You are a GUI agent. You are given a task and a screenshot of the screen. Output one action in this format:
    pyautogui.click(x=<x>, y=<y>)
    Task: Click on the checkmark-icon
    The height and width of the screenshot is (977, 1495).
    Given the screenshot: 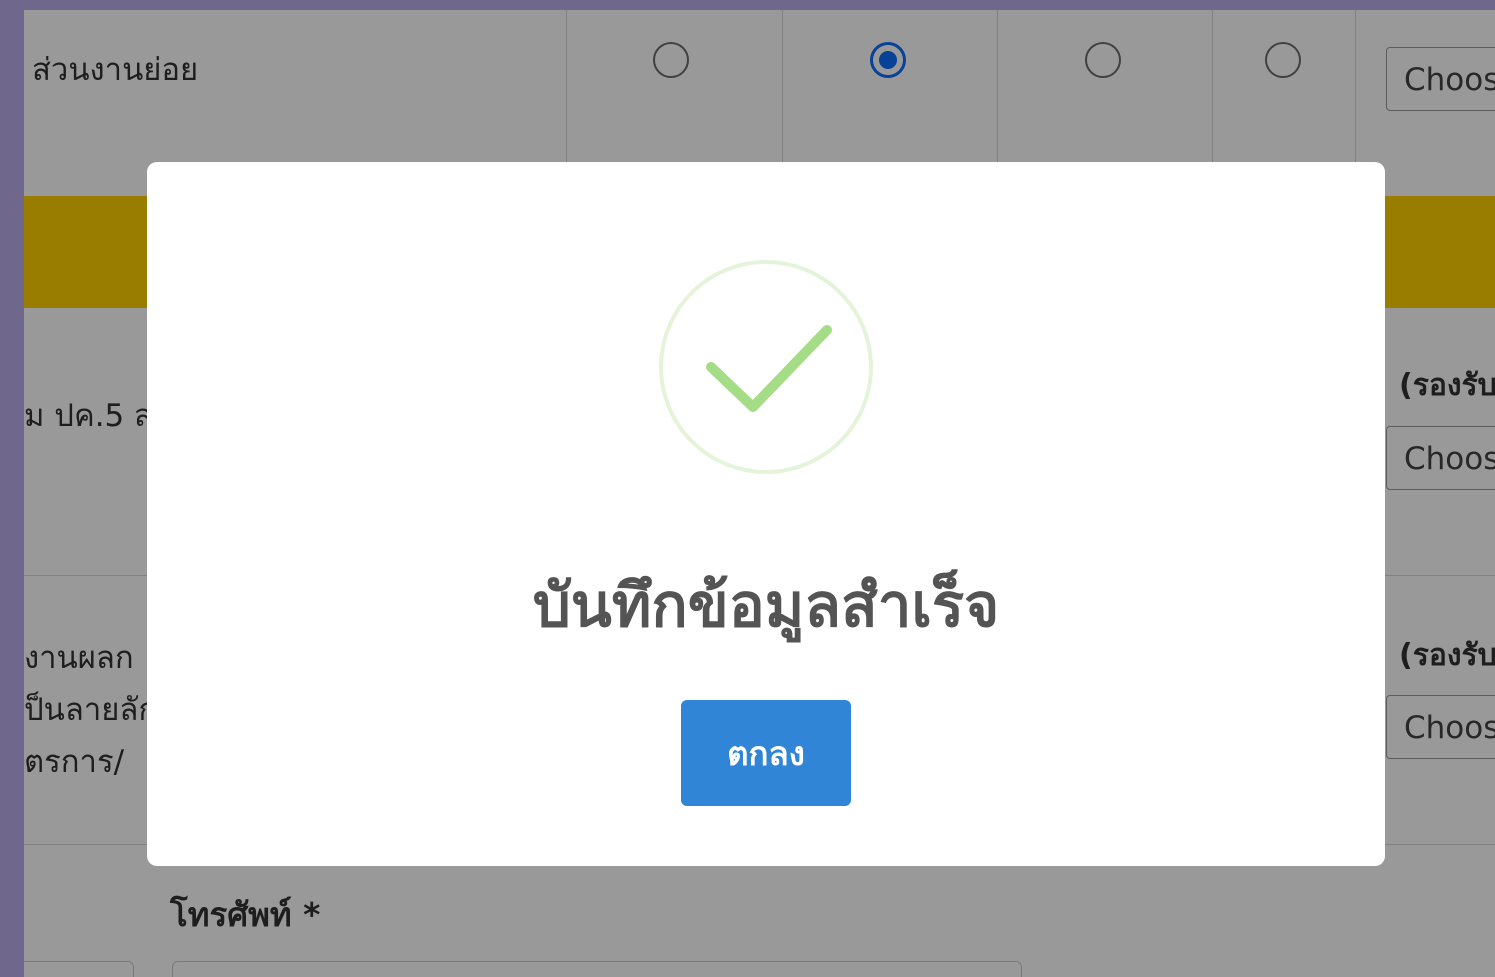 What is the action you would take?
    pyautogui.click(x=769, y=368)
    